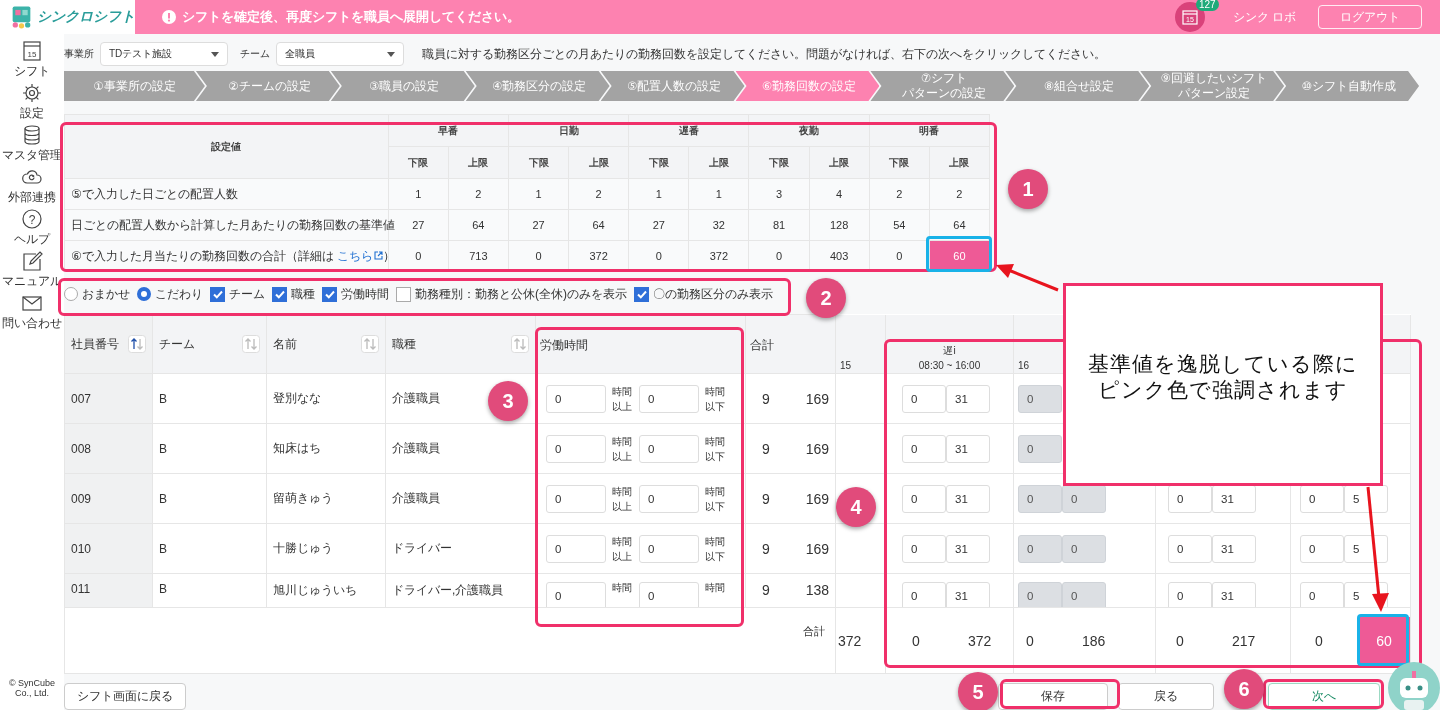 The height and width of the screenshot is (710, 1440). What do you see at coordinates (826, 298) in the screenshot?
I see `step-number: 2` at bounding box center [826, 298].